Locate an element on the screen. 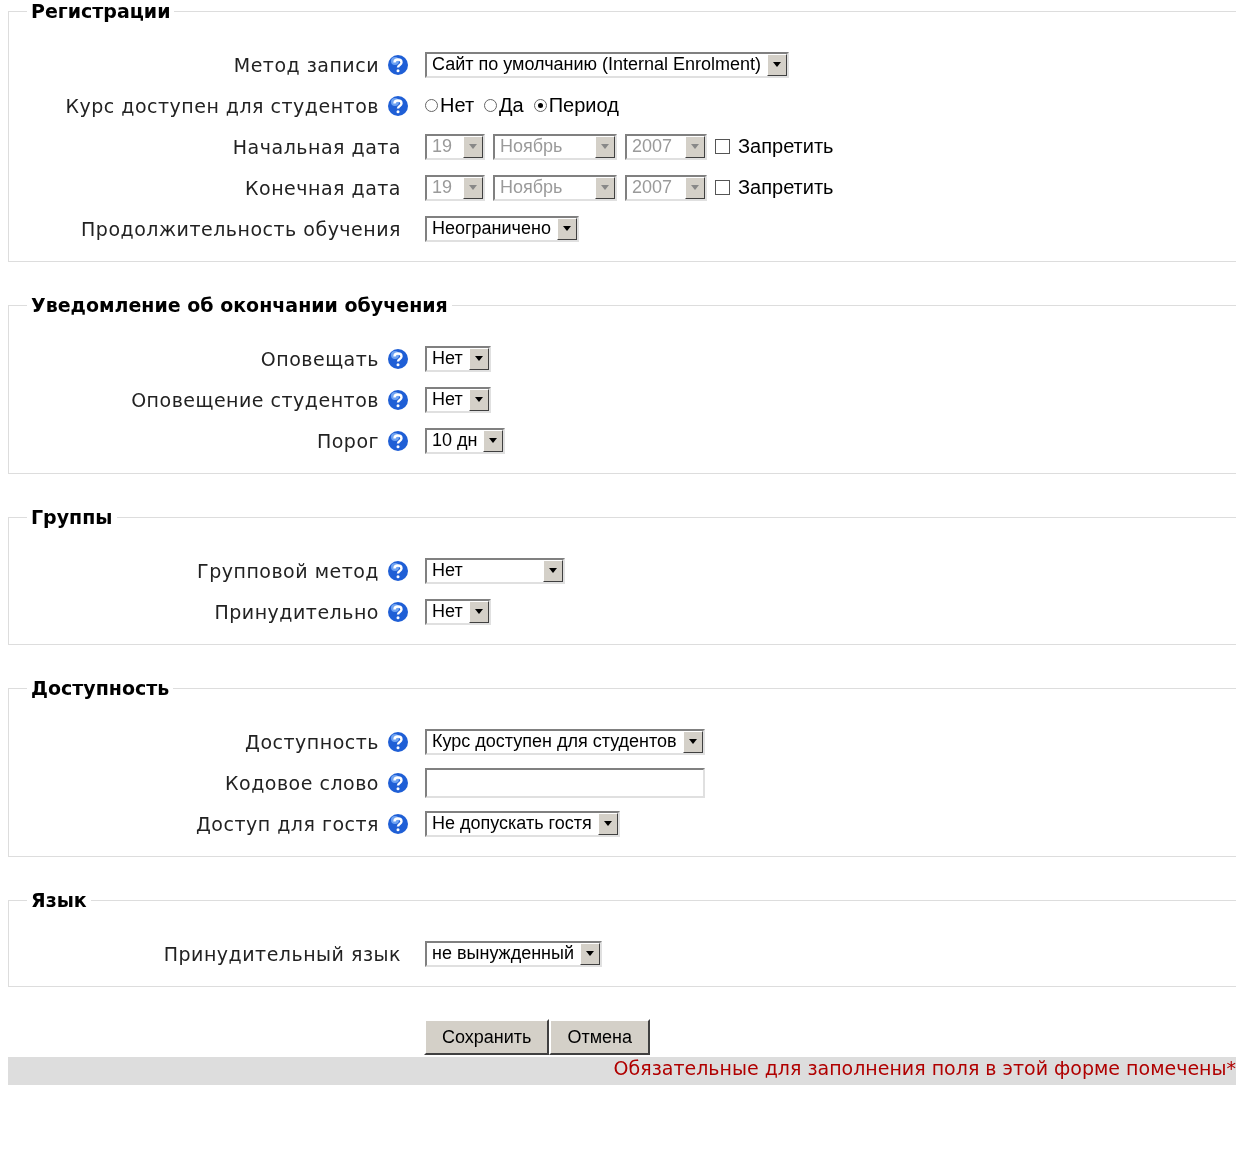  form-button: Сохранить is located at coordinates (487, 1037).